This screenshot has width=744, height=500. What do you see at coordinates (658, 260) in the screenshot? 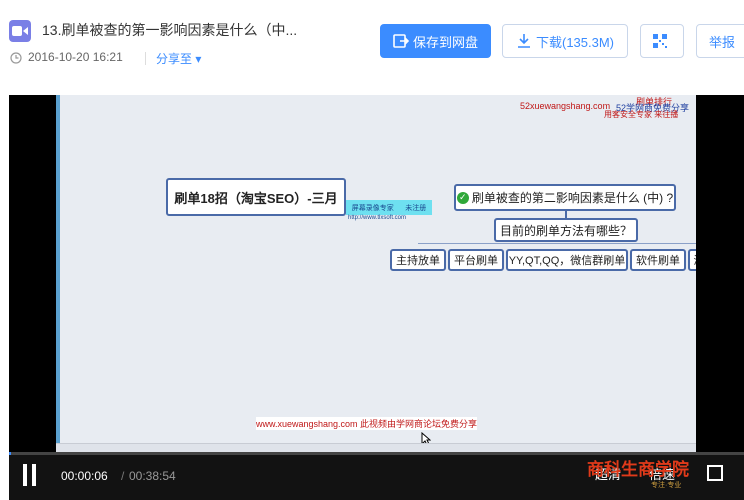
I see `mindmap-leaf-node: 软件刷单` at bounding box center [658, 260].